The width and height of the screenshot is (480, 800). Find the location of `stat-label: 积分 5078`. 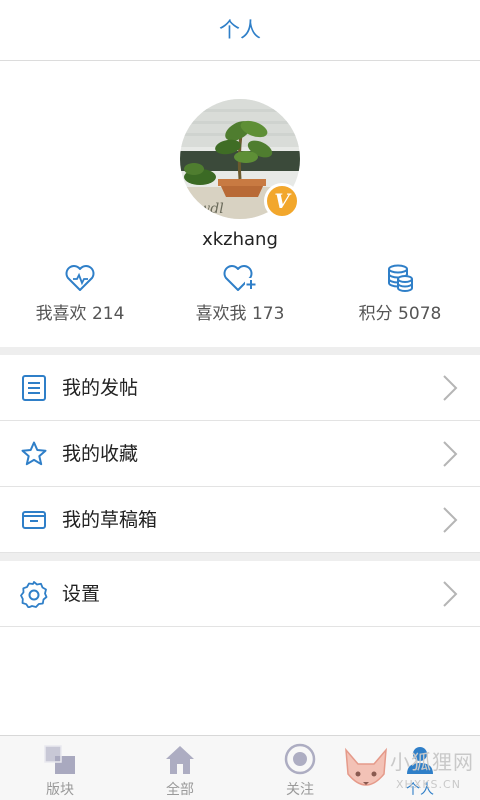

stat-label: 积分 5078 is located at coordinates (400, 314).